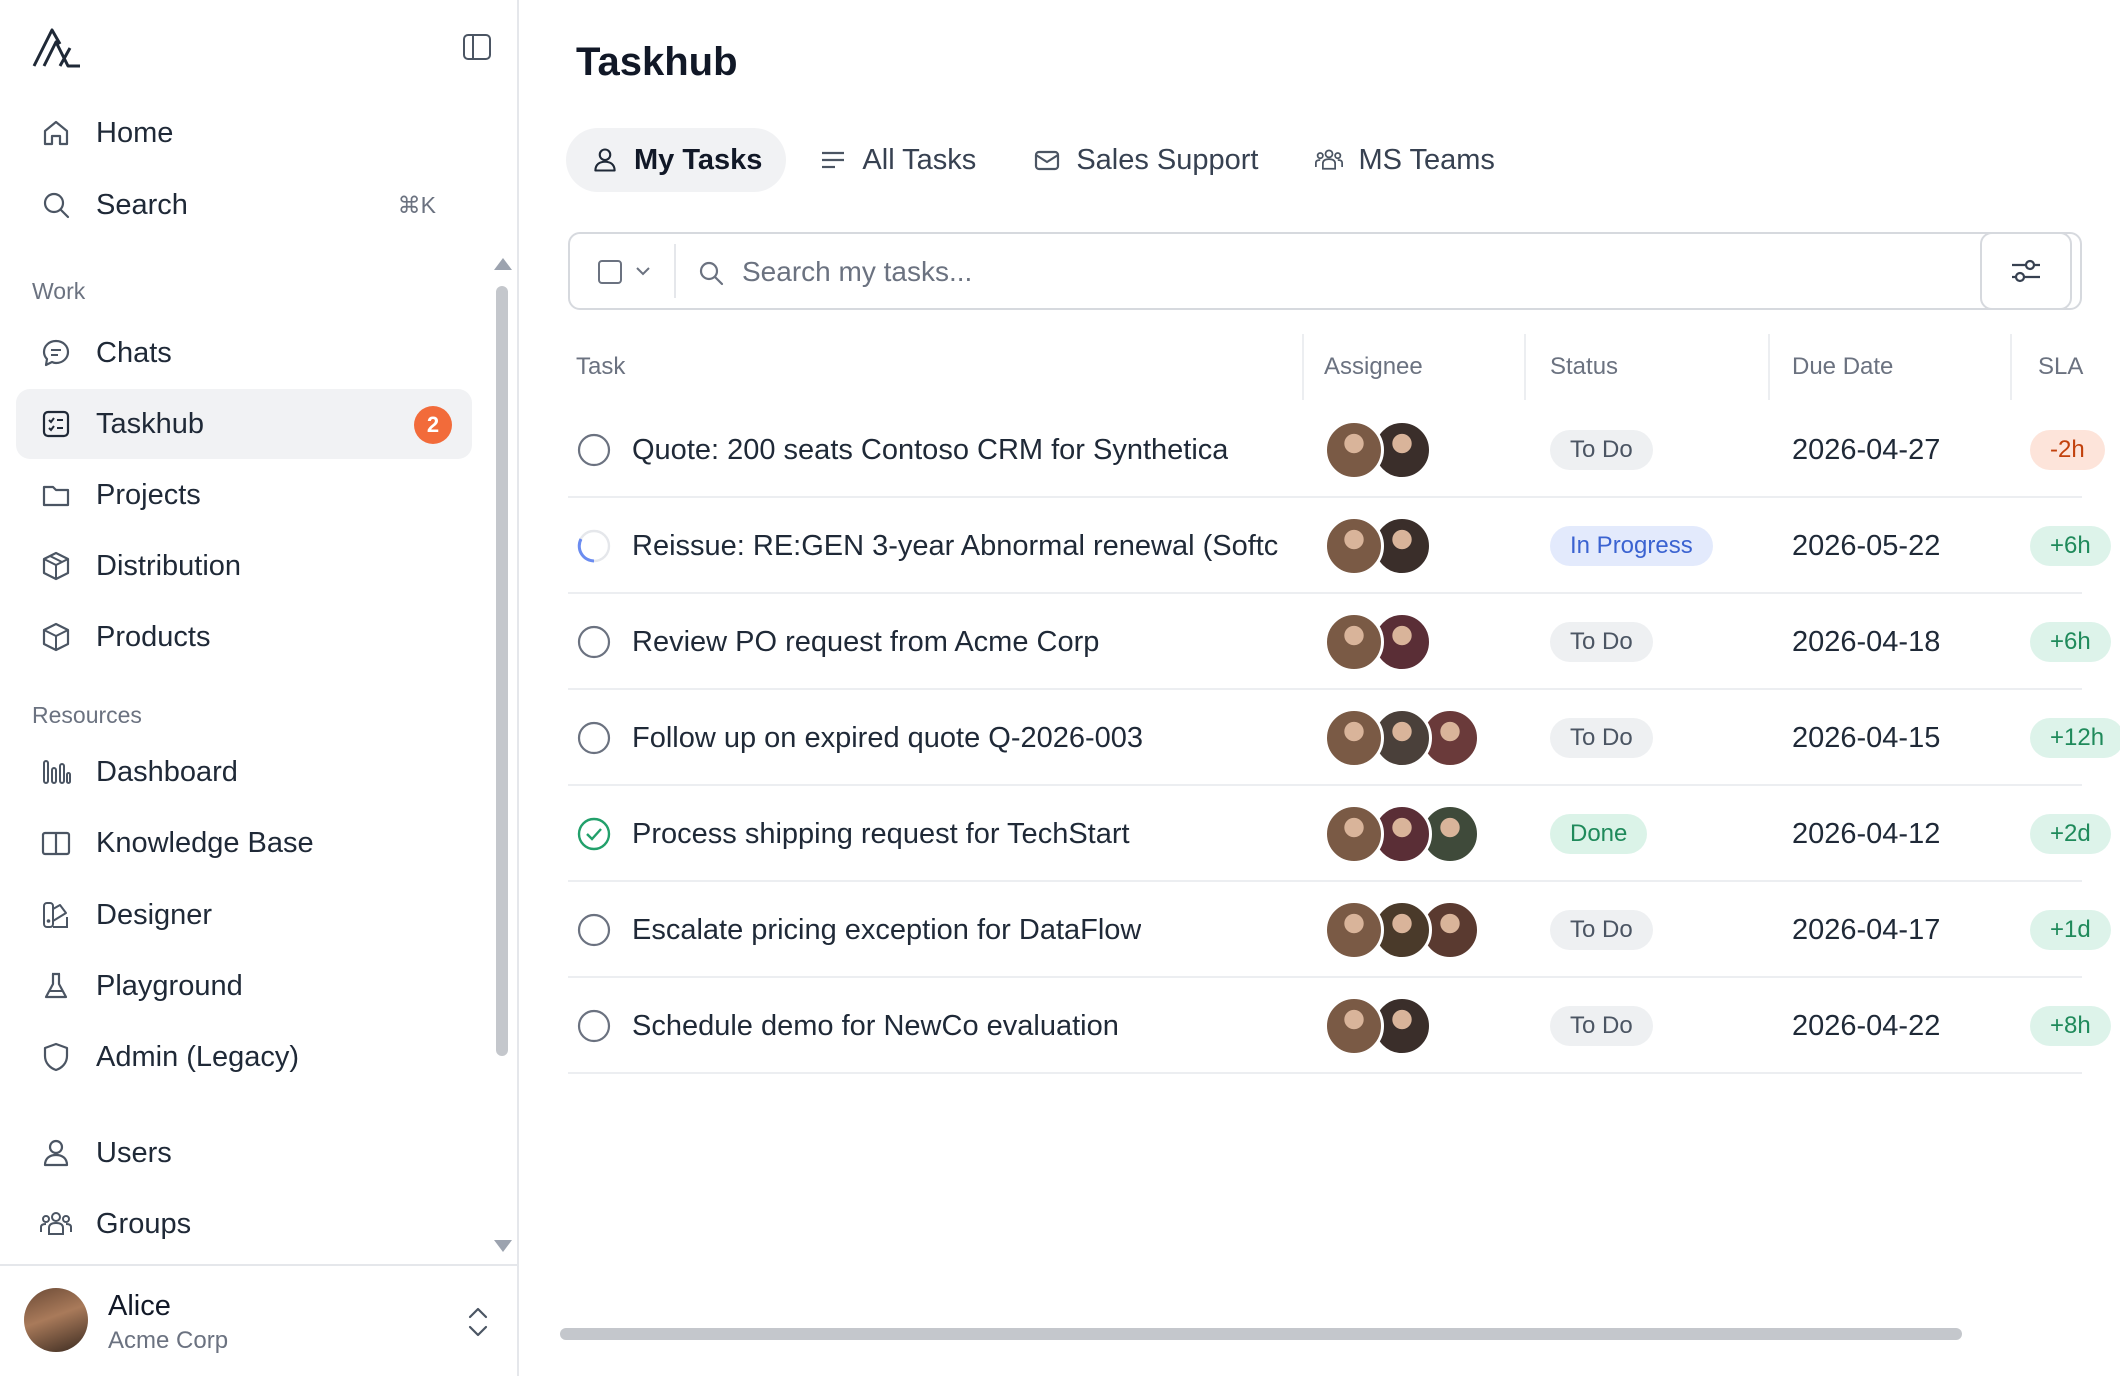 This screenshot has width=2120, height=1376. What do you see at coordinates (477, 47) in the screenshot?
I see `sidebar-toggle-button` at bounding box center [477, 47].